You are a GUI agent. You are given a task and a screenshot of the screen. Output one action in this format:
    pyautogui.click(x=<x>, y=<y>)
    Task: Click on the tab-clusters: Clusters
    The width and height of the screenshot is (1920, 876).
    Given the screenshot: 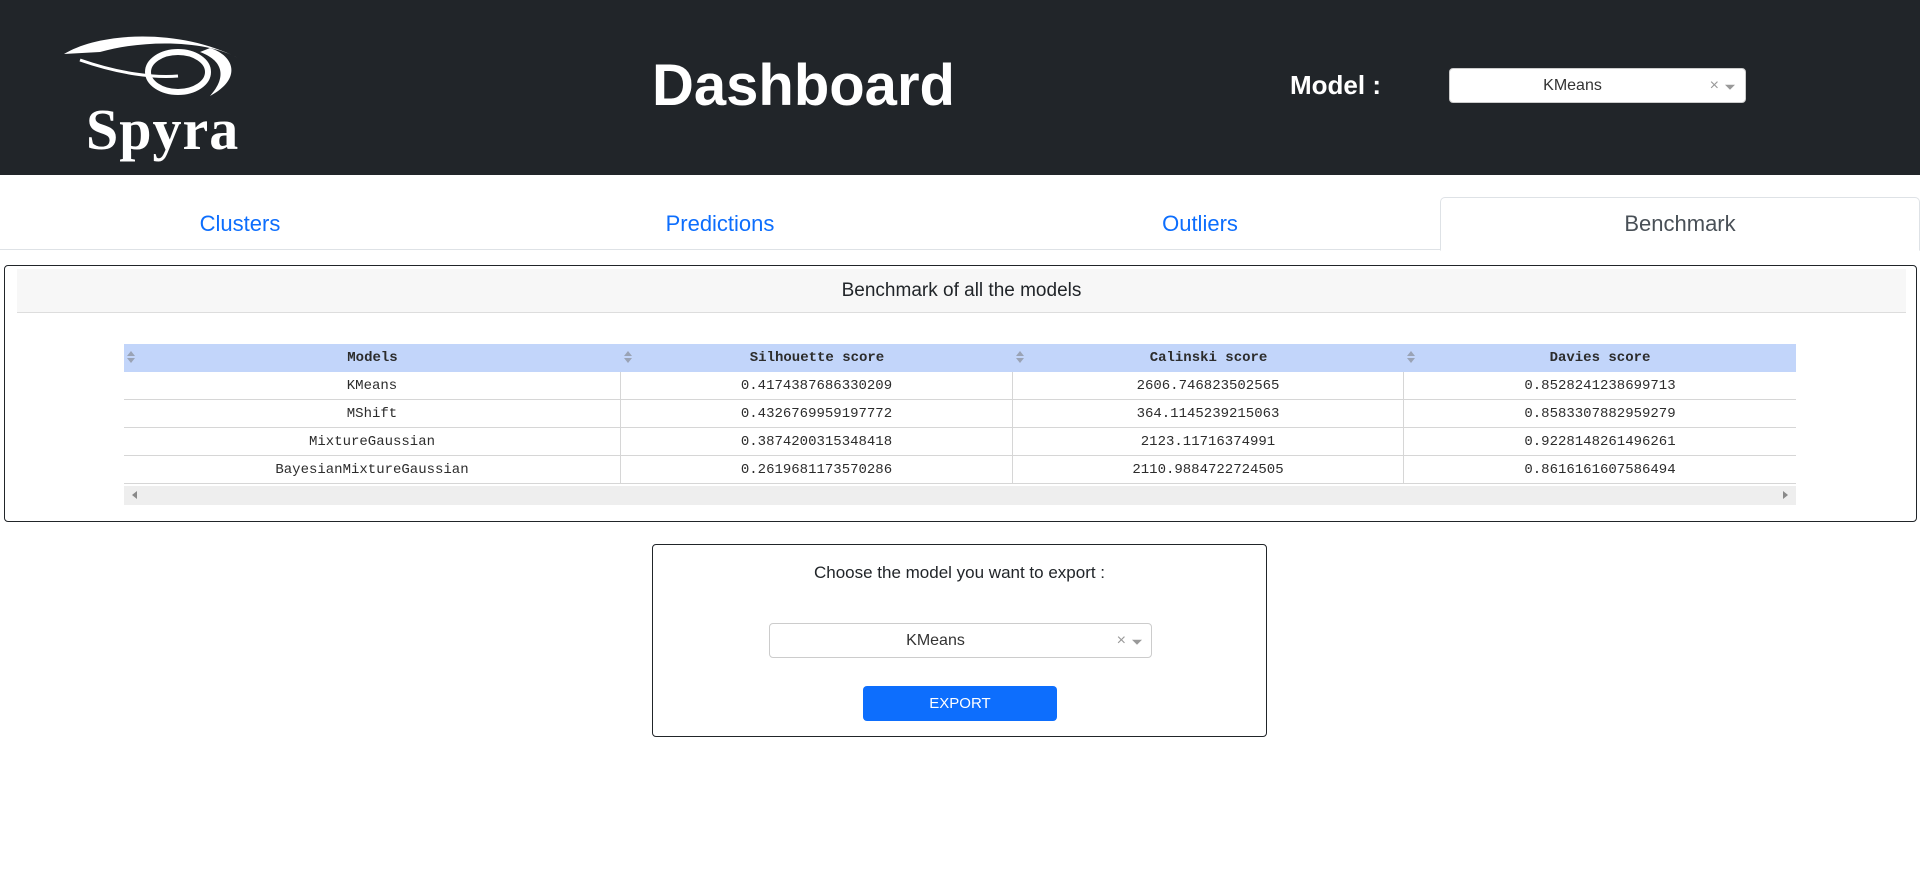 What is the action you would take?
    pyautogui.click(x=240, y=223)
    